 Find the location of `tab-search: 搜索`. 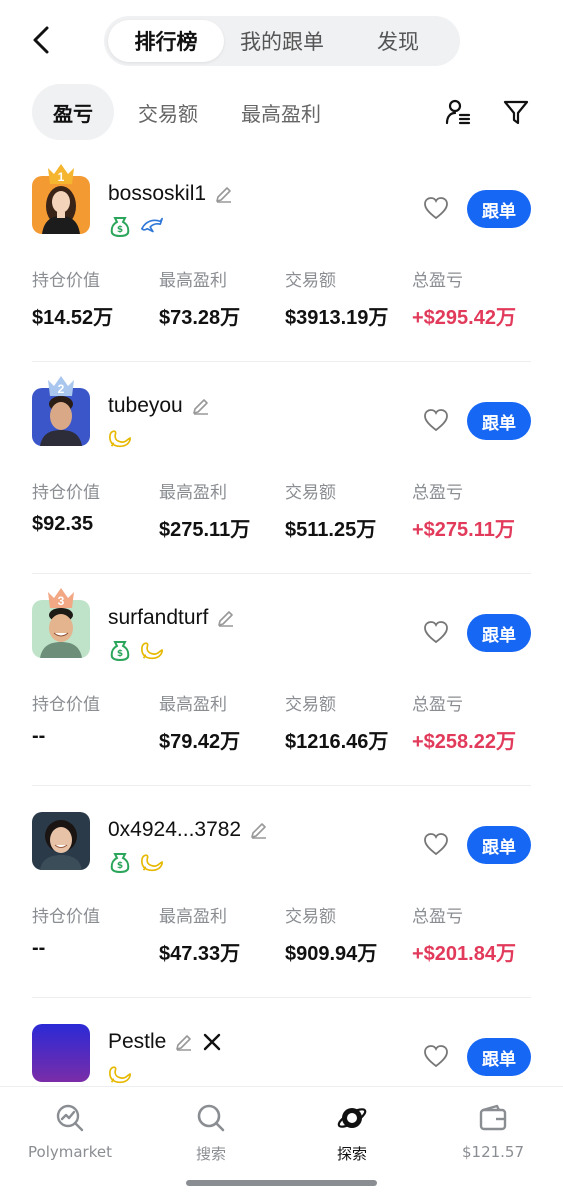

tab-search: 搜索 is located at coordinates (211, 1132).